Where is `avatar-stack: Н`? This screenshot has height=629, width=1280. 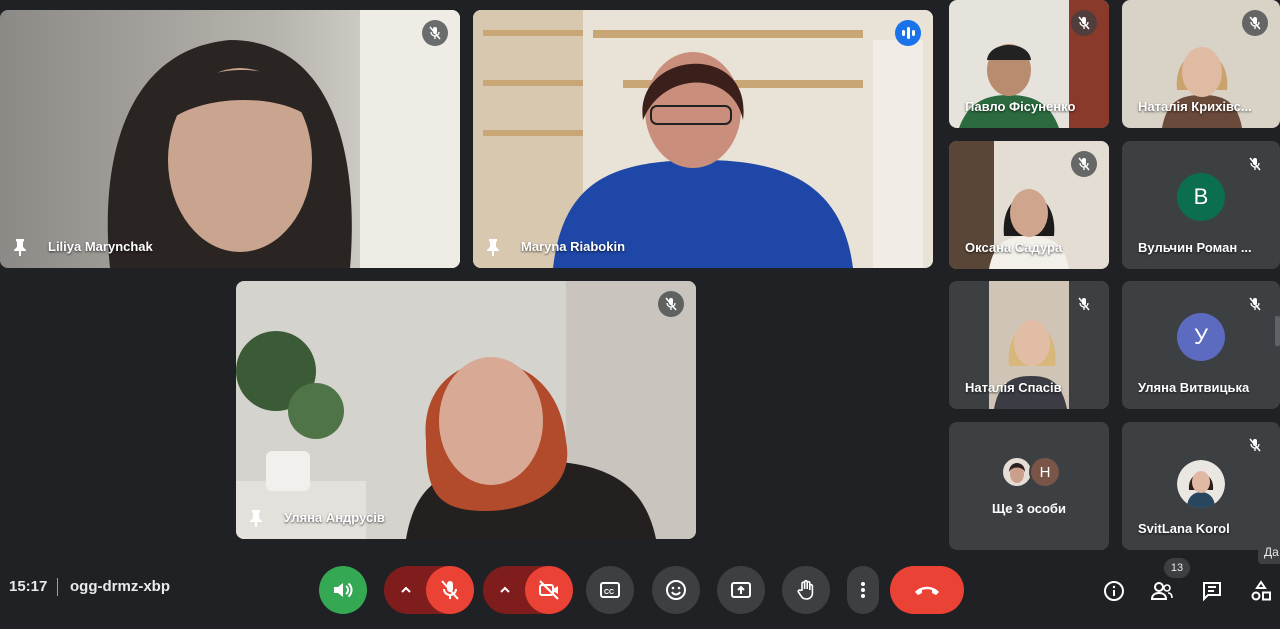 avatar-stack: Н is located at coordinates (1033, 472).